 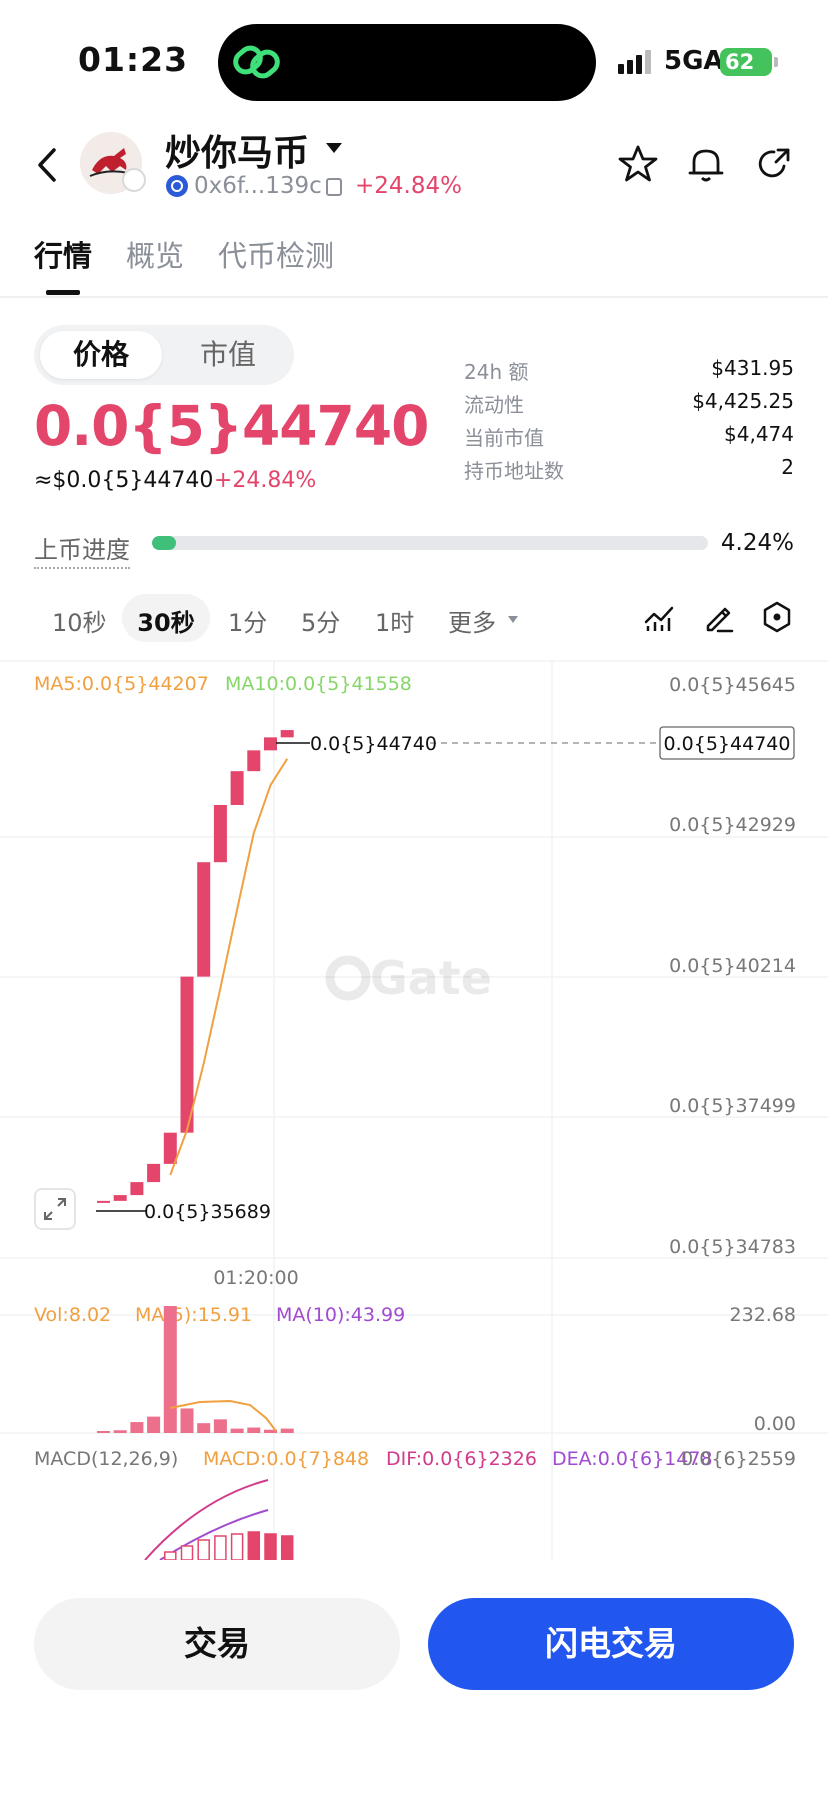 I want to click on chain-badge-icon, so click(x=134, y=180).